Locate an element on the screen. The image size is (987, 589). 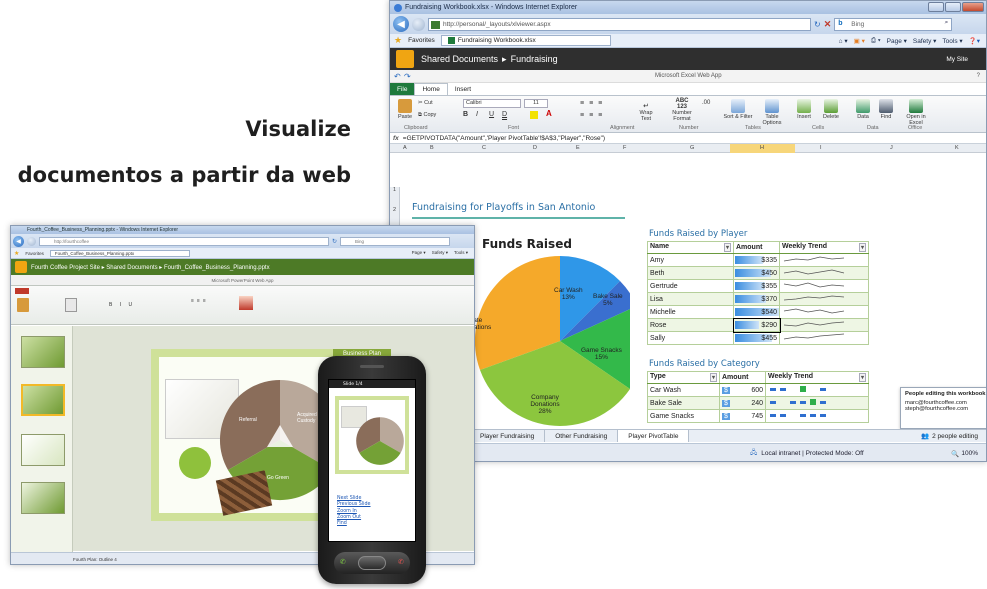
tab-insert: Insert is located at coordinates (463, 89).